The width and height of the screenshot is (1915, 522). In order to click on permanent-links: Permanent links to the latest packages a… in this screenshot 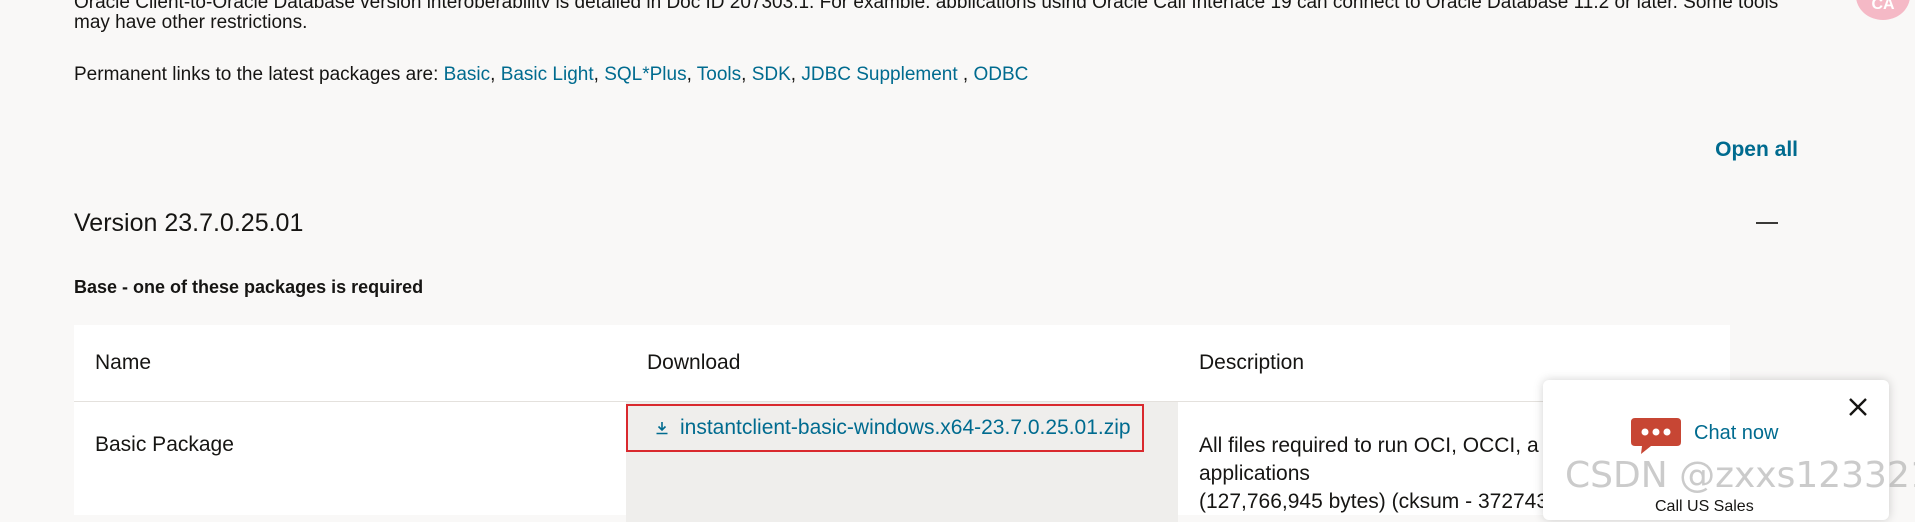, I will do `click(551, 74)`.